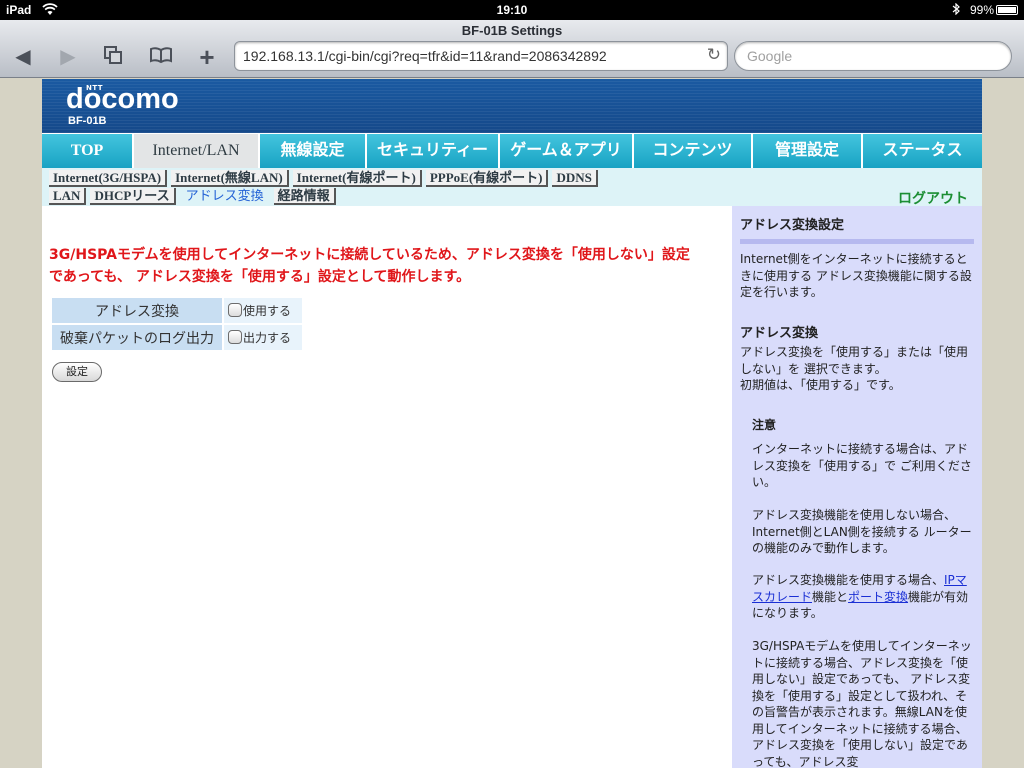 Image resolution: width=1024 pixels, height=768 pixels. Describe the element at coordinates (764, 425) in the screenshot. I see `help-note-title: 注意` at that location.